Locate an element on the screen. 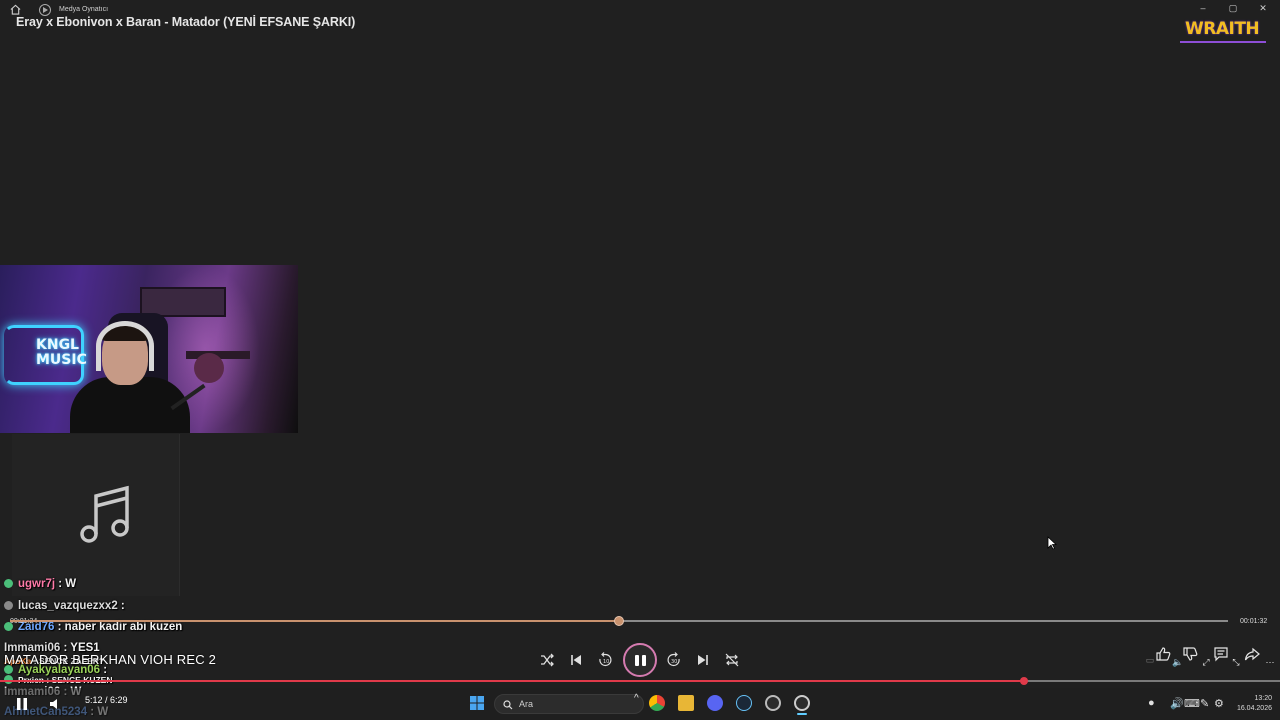 The image size is (1280, 720). clock-time: 13:20 is located at coordinates (1263, 698).